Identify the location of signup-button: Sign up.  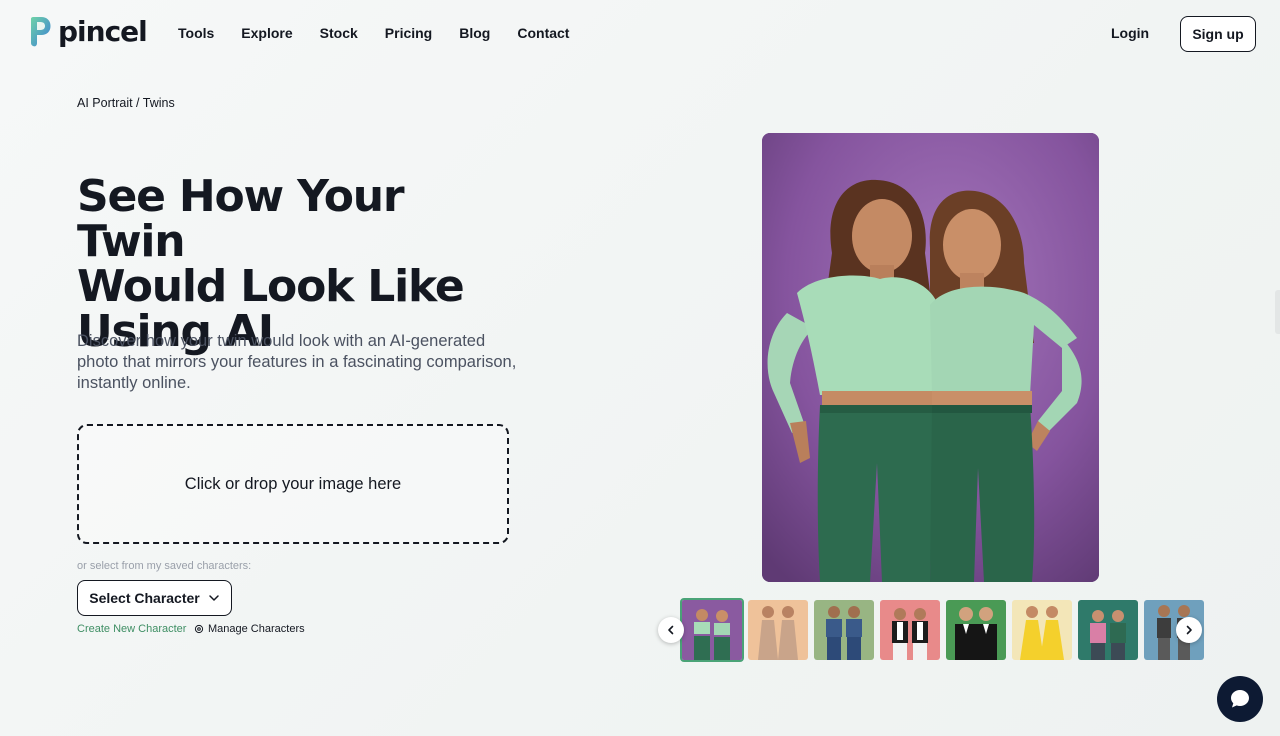
(1218, 34).